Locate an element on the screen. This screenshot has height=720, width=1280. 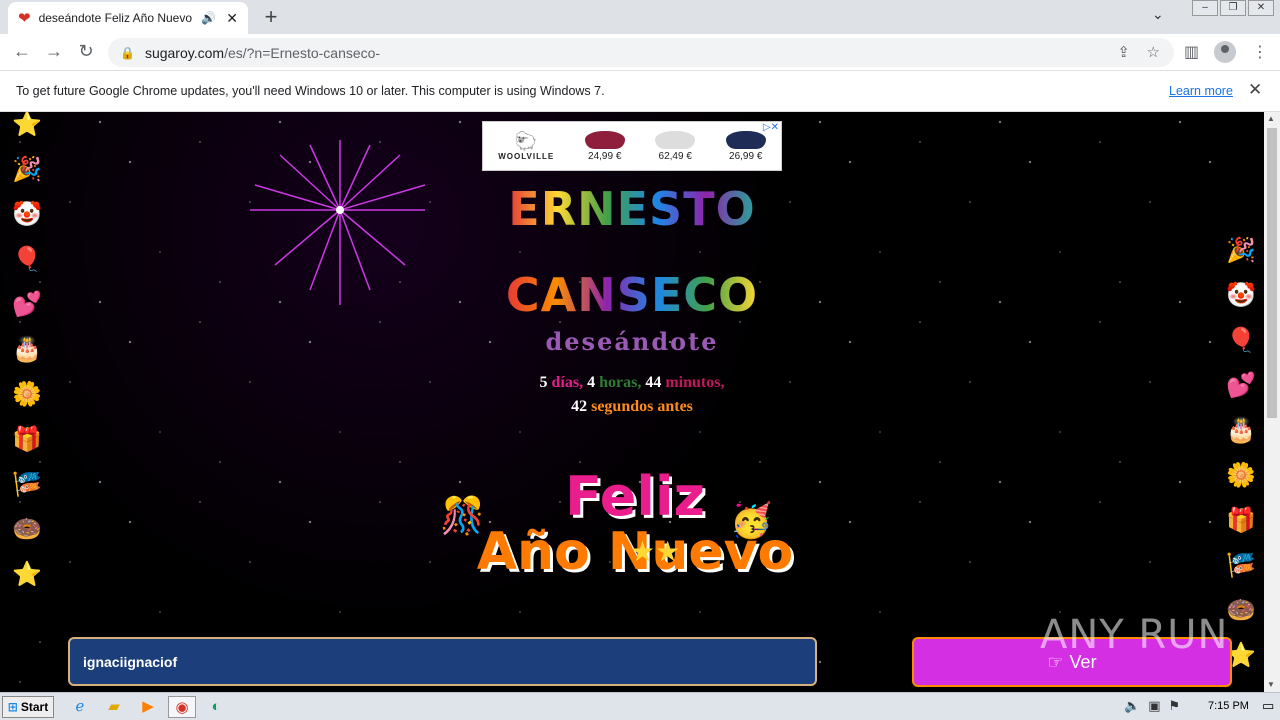
flower-pot-icon: 🌼 is located at coordinates (1241, 475).